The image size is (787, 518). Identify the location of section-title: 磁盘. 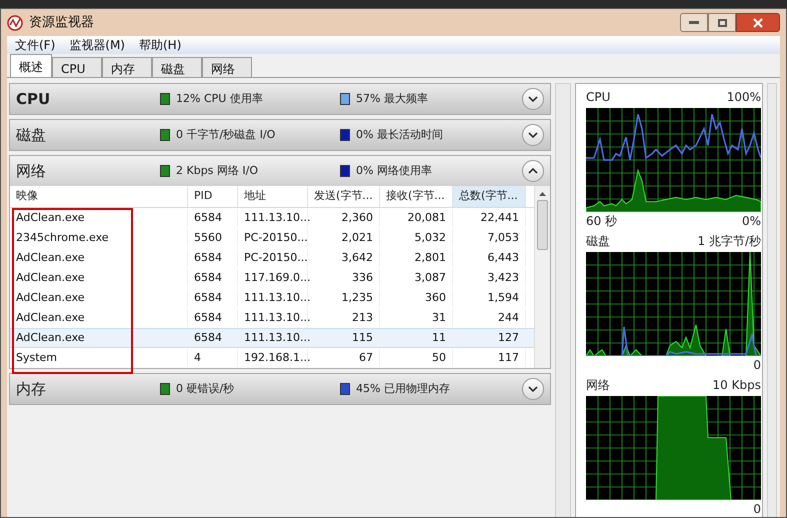
(31, 135).